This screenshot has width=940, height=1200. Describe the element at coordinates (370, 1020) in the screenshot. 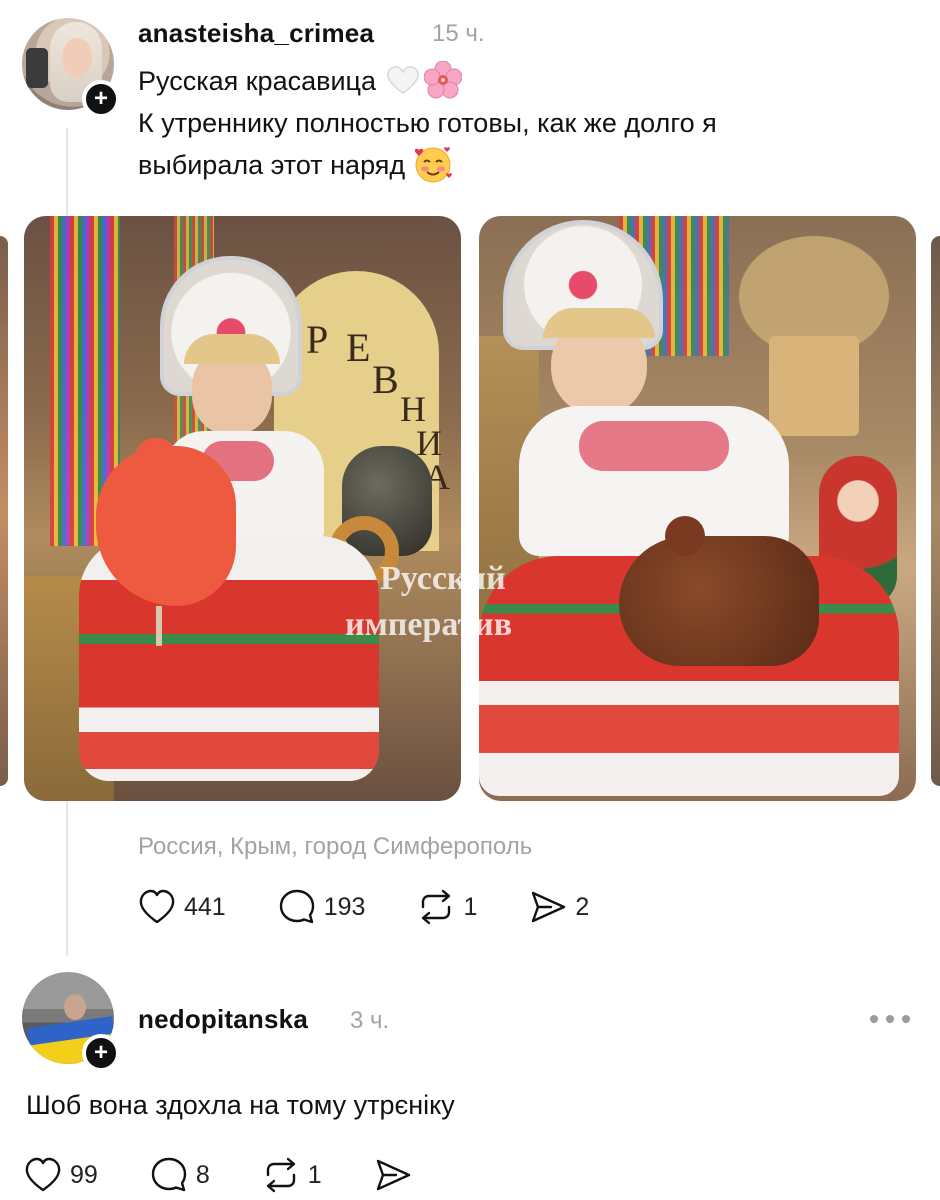

I see `reply-timestamp: 3 ч.` at that location.